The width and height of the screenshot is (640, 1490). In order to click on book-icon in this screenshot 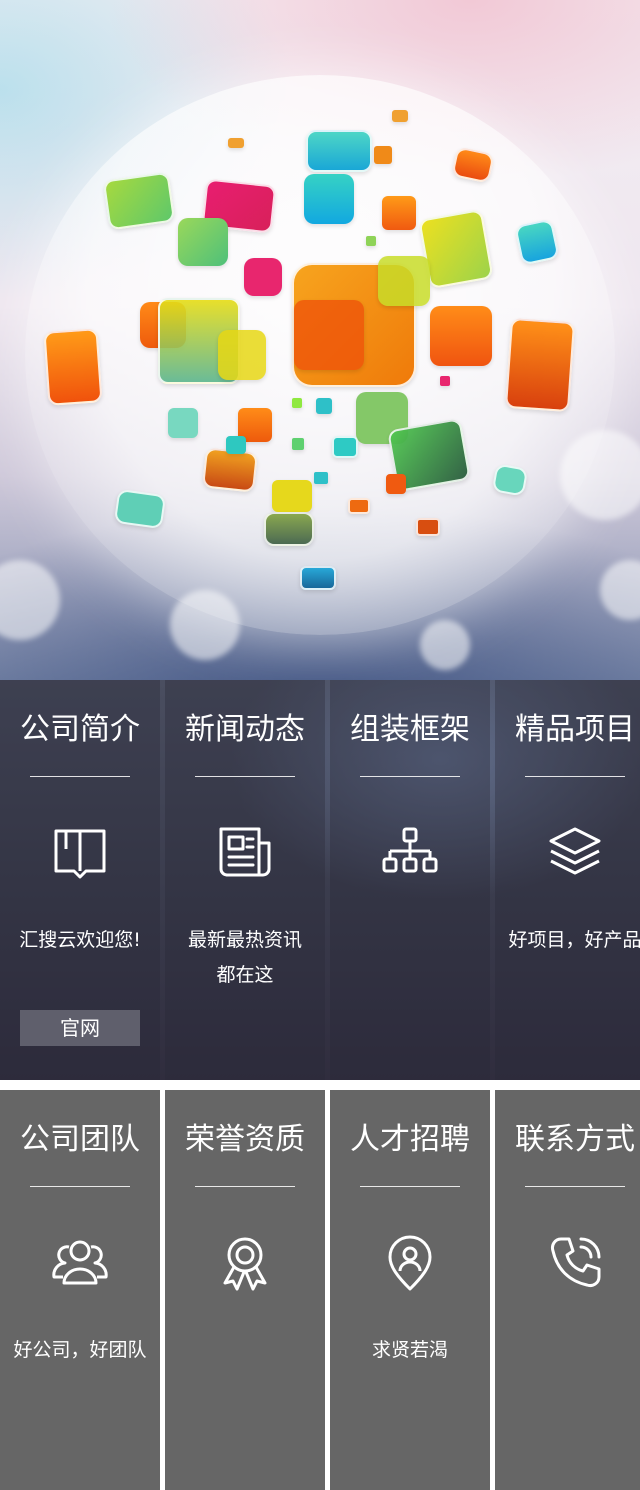, I will do `click(80, 853)`.